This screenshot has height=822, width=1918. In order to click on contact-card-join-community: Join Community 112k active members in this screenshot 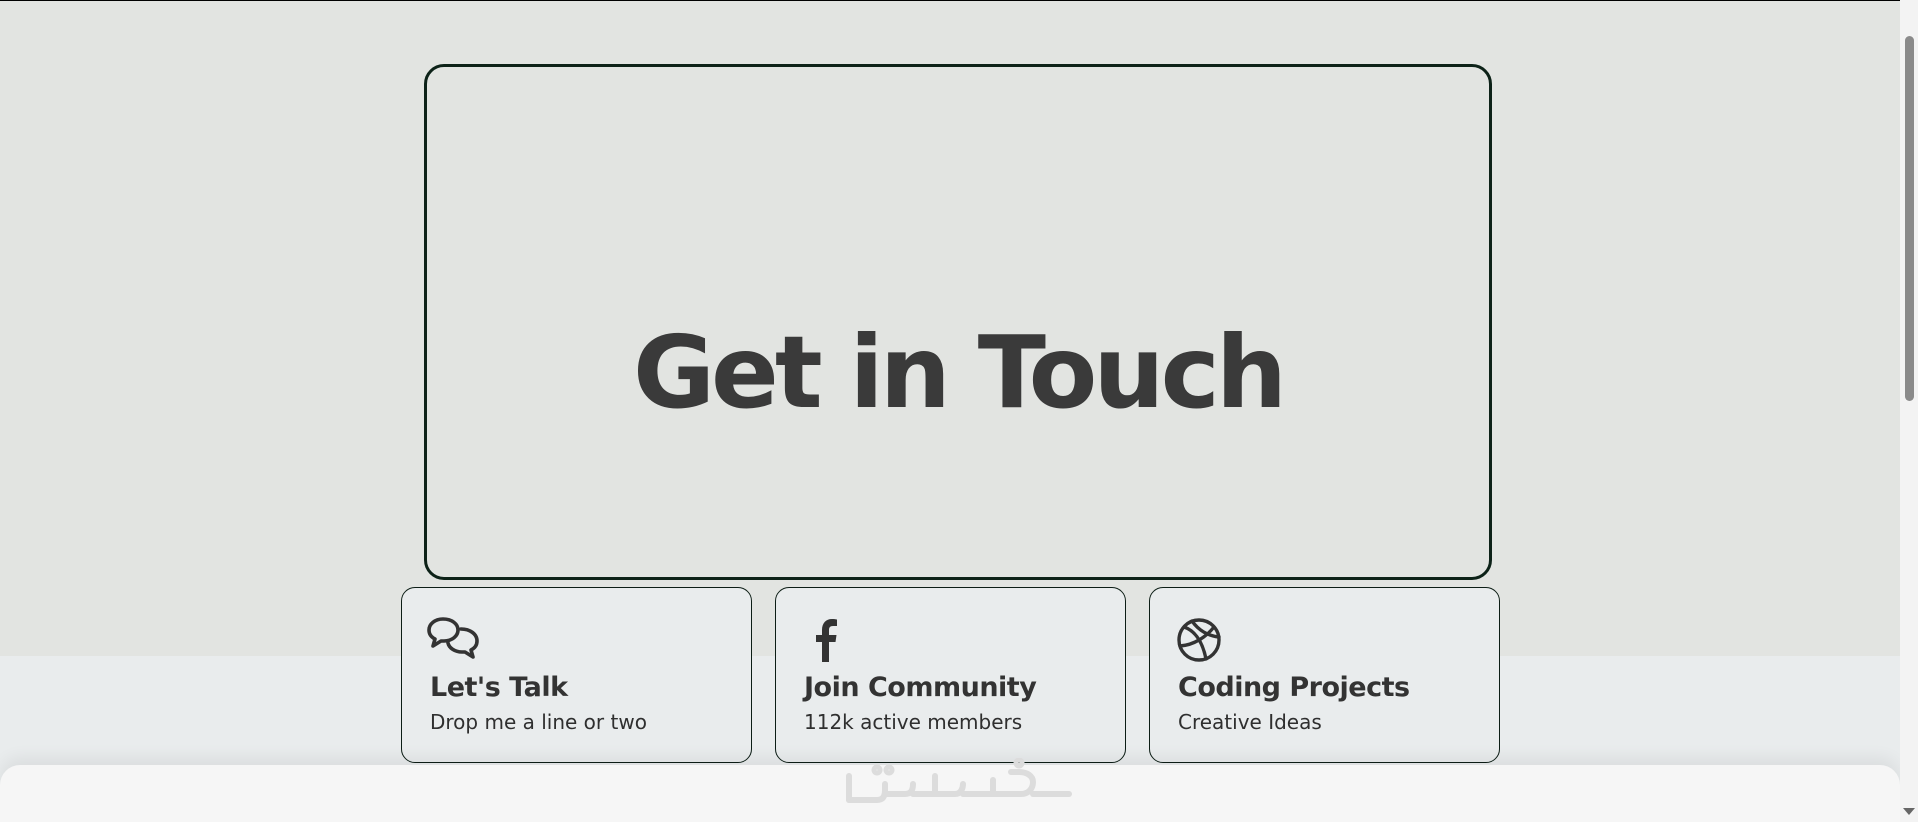, I will do `click(950, 675)`.